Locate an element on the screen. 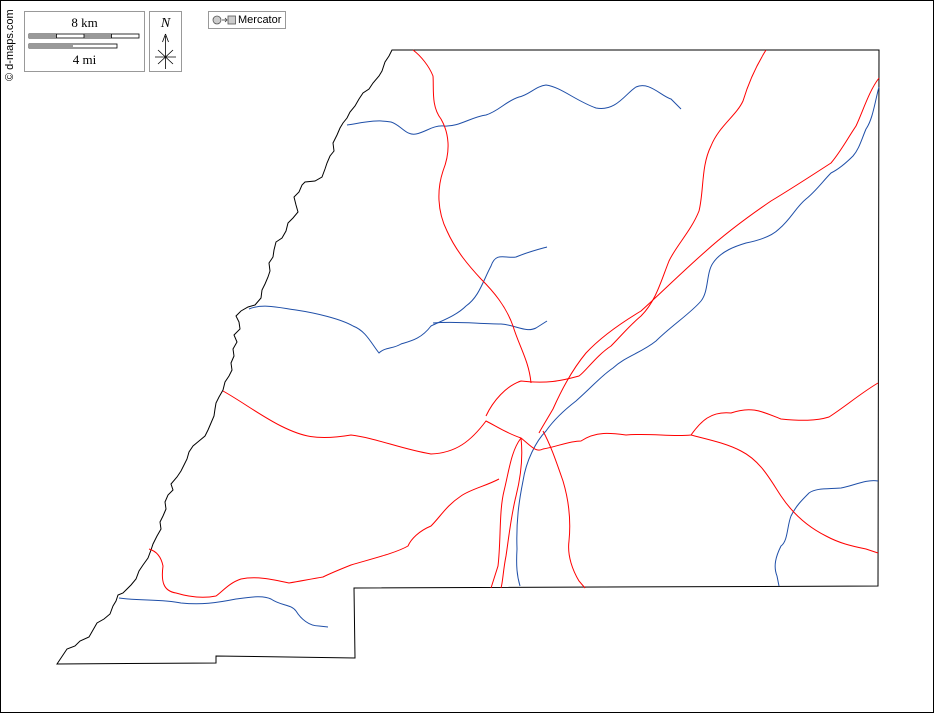  north-arrow-box: N is located at coordinates (165, 41).